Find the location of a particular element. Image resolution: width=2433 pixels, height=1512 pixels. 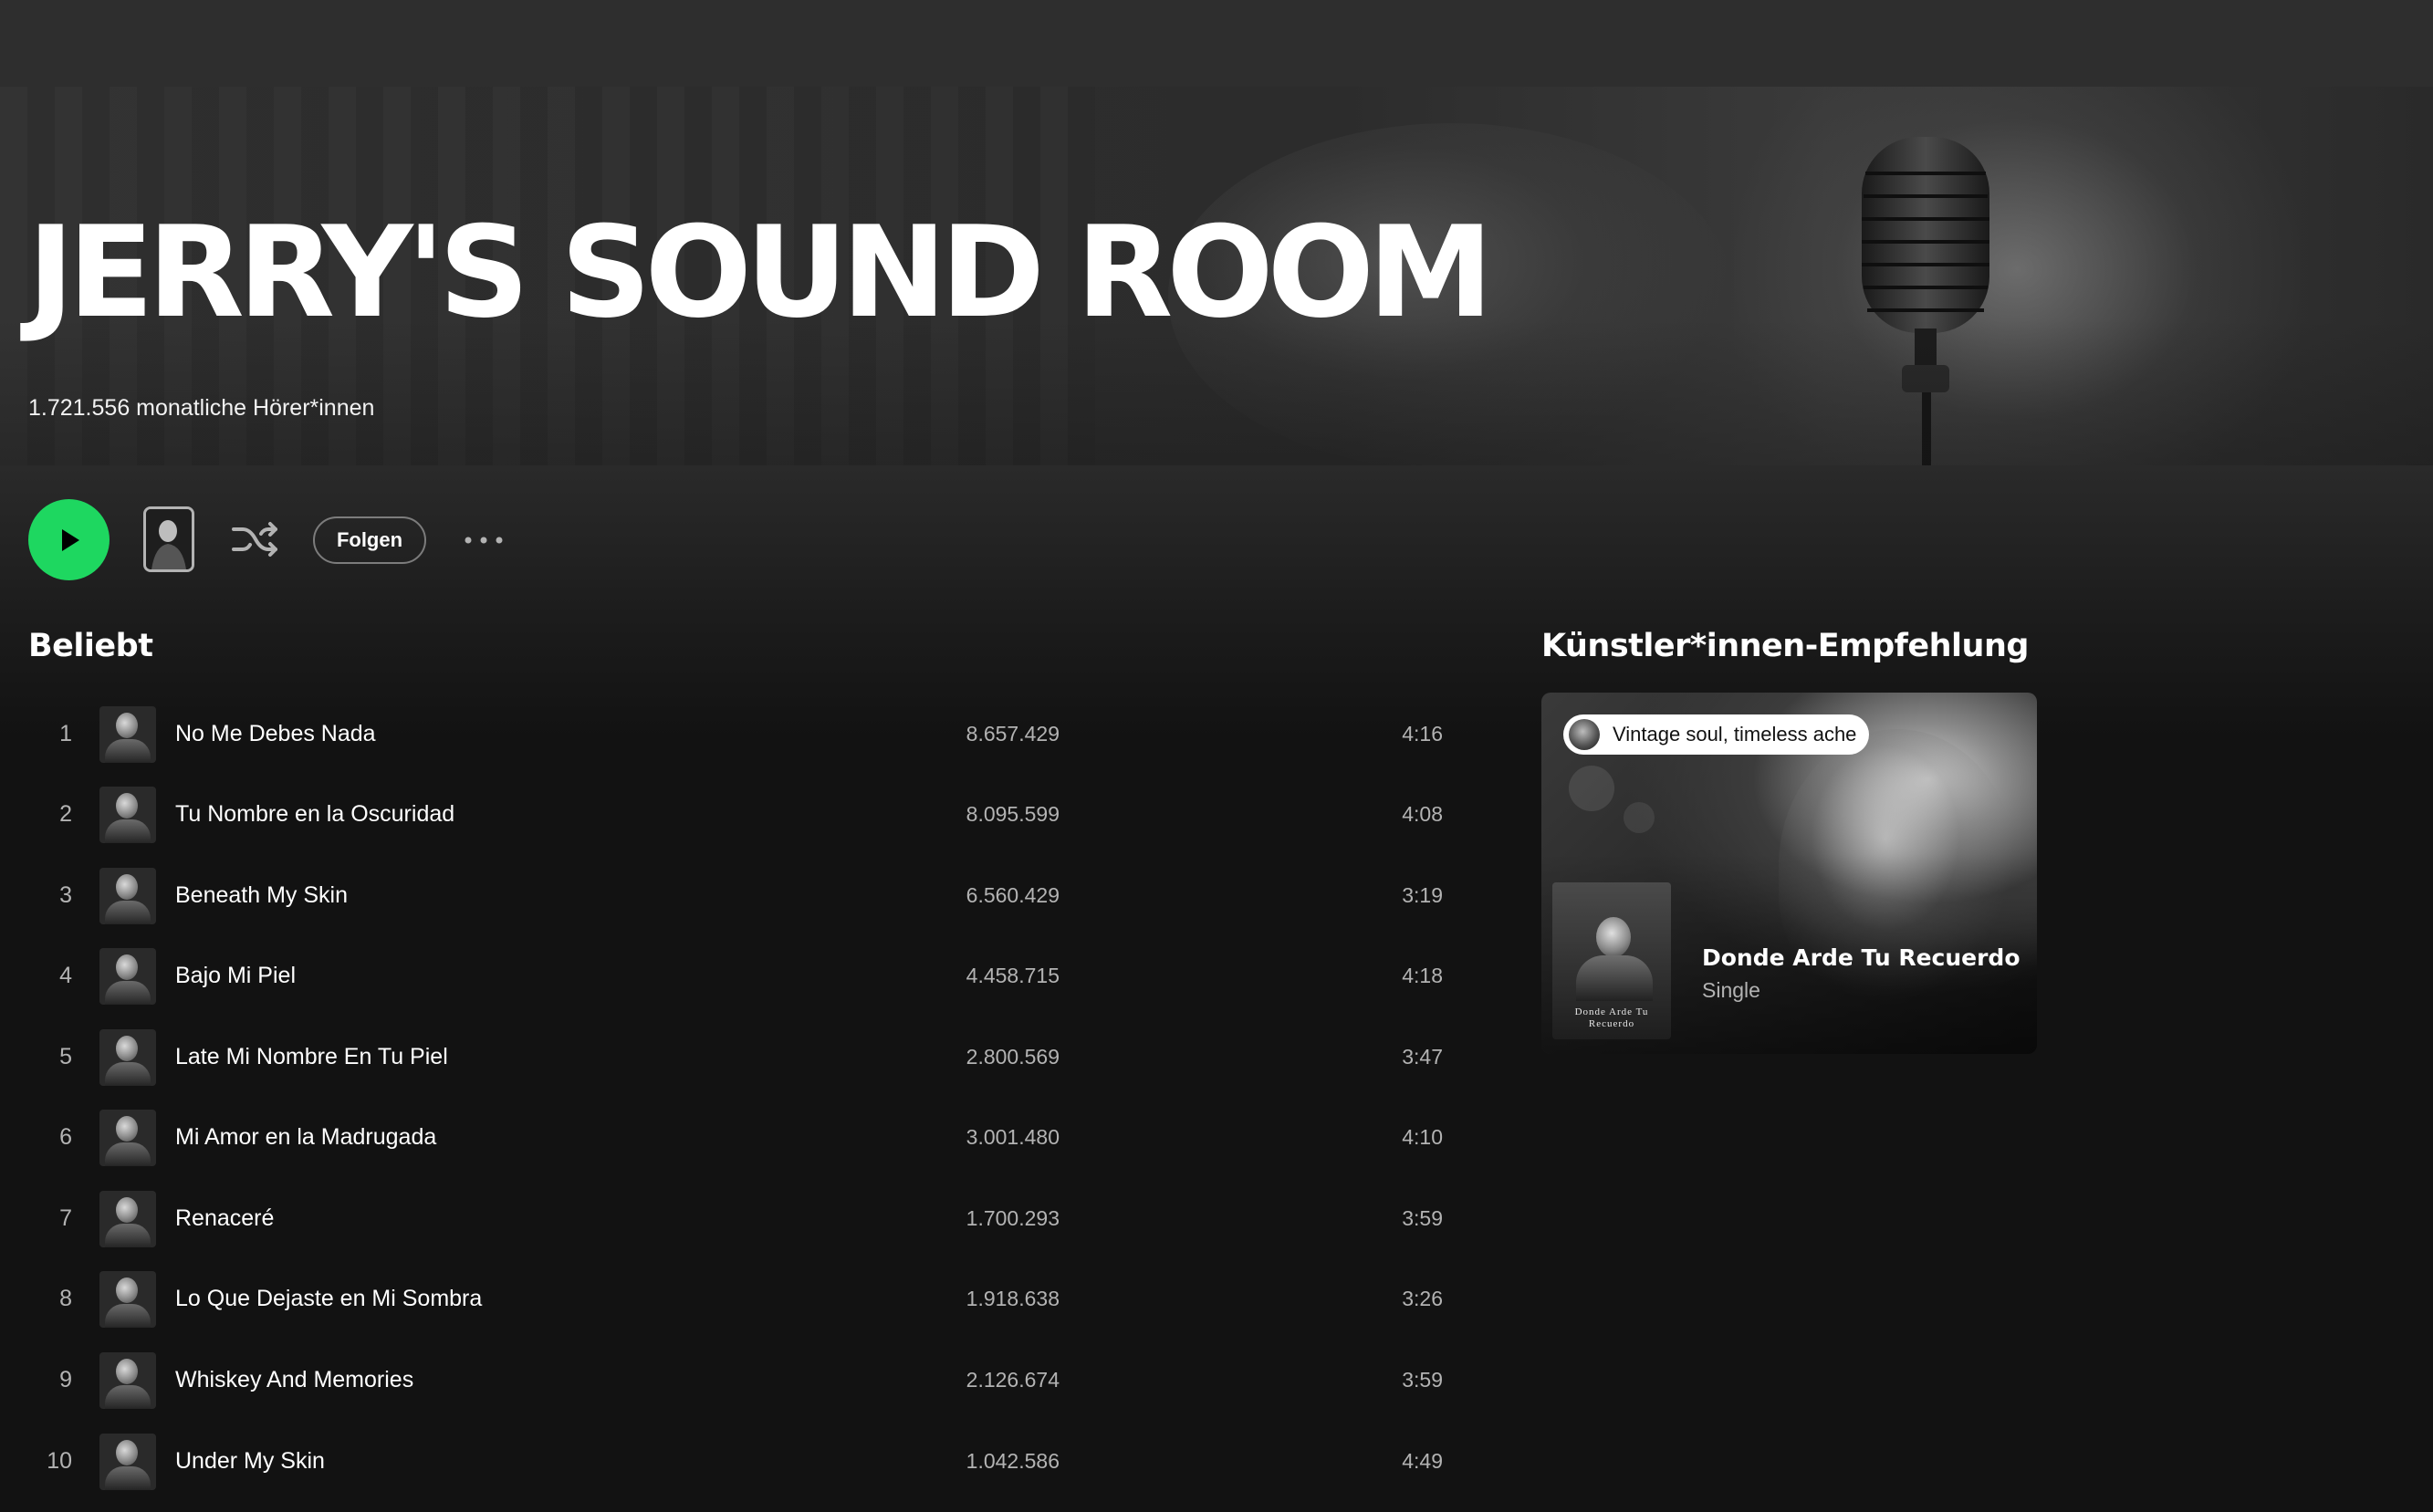

track-row: 10 Under My Skin 1.042.586 4:49 is located at coordinates (749, 1461).